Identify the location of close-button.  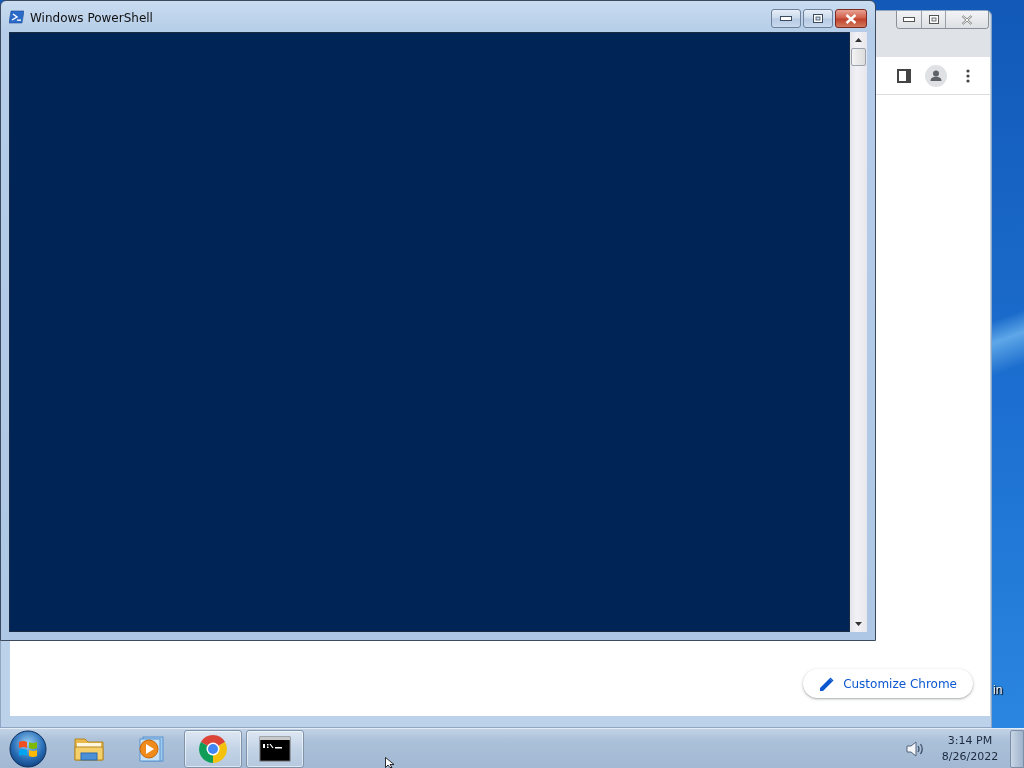
(851, 18).